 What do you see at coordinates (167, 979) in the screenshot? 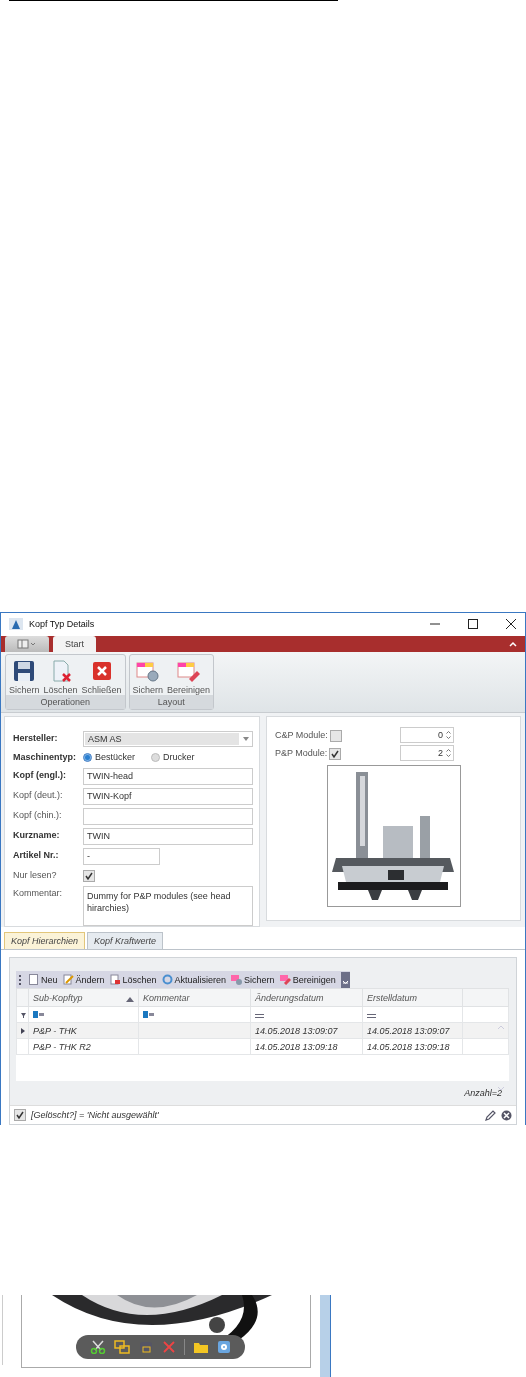
I see `refresh-icon` at bounding box center [167, 979].